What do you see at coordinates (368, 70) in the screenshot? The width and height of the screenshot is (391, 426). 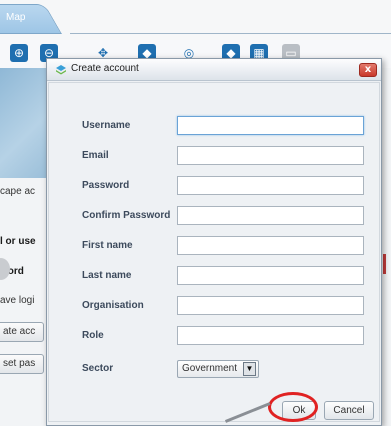 I see `close-button: x` at bounding box center [368, 70].